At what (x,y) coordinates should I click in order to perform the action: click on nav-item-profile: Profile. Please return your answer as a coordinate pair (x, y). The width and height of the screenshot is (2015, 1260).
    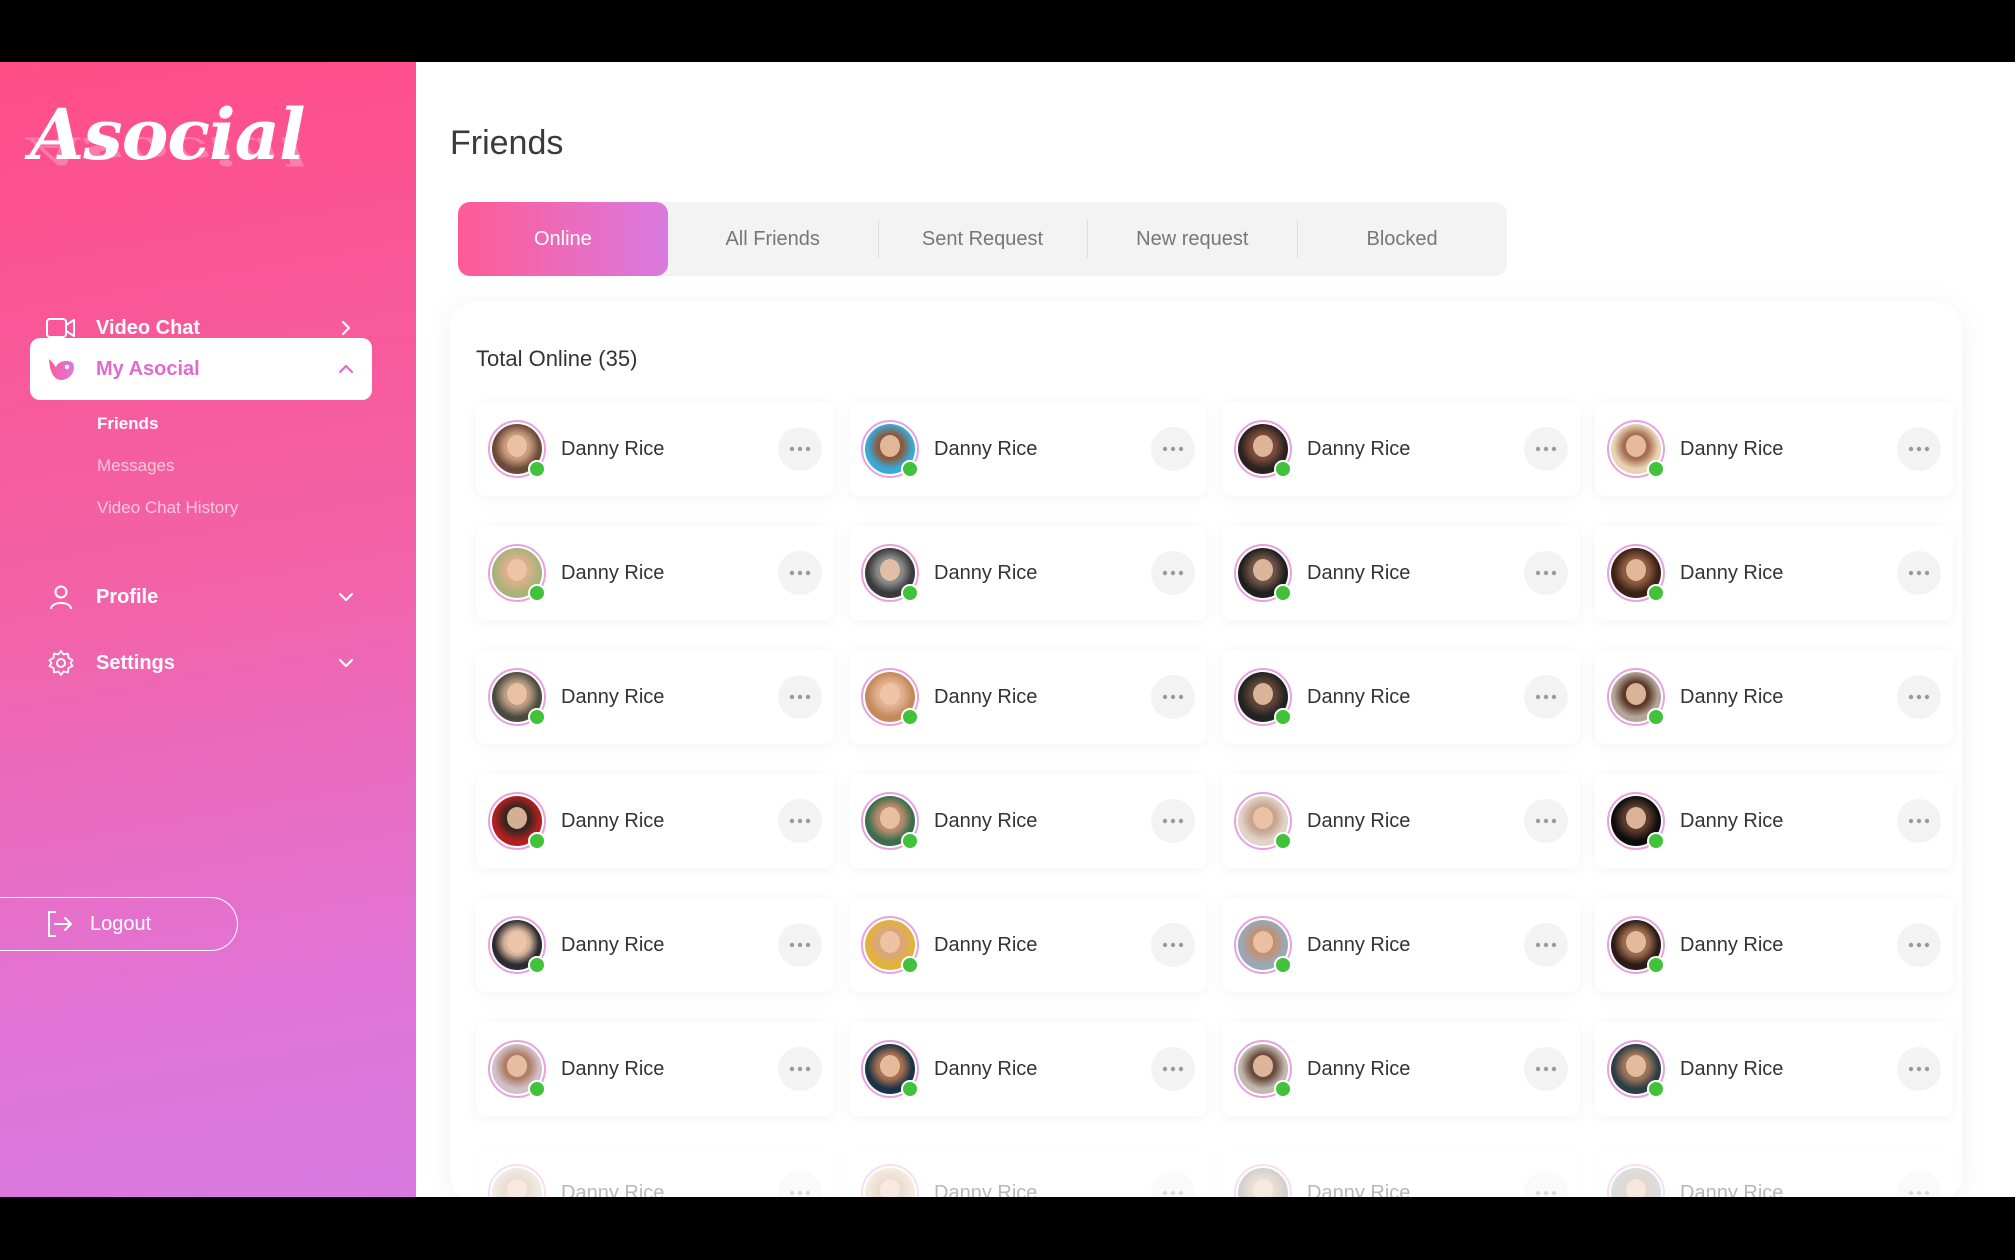
    Looking at the image, I should click on (201, 597).